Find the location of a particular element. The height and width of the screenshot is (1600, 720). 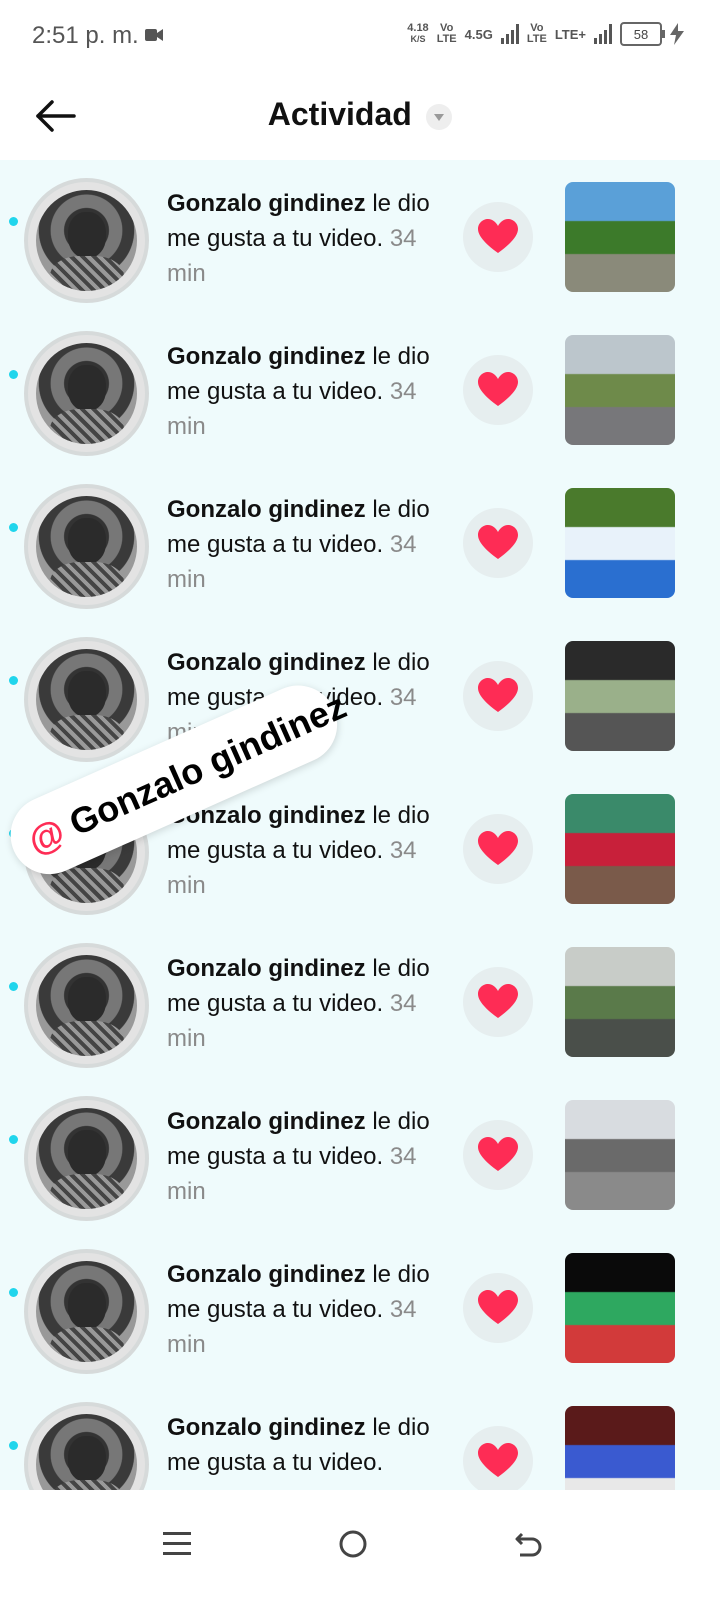

status-time: 2:51 p. m. is located at coordinates (85, 35).